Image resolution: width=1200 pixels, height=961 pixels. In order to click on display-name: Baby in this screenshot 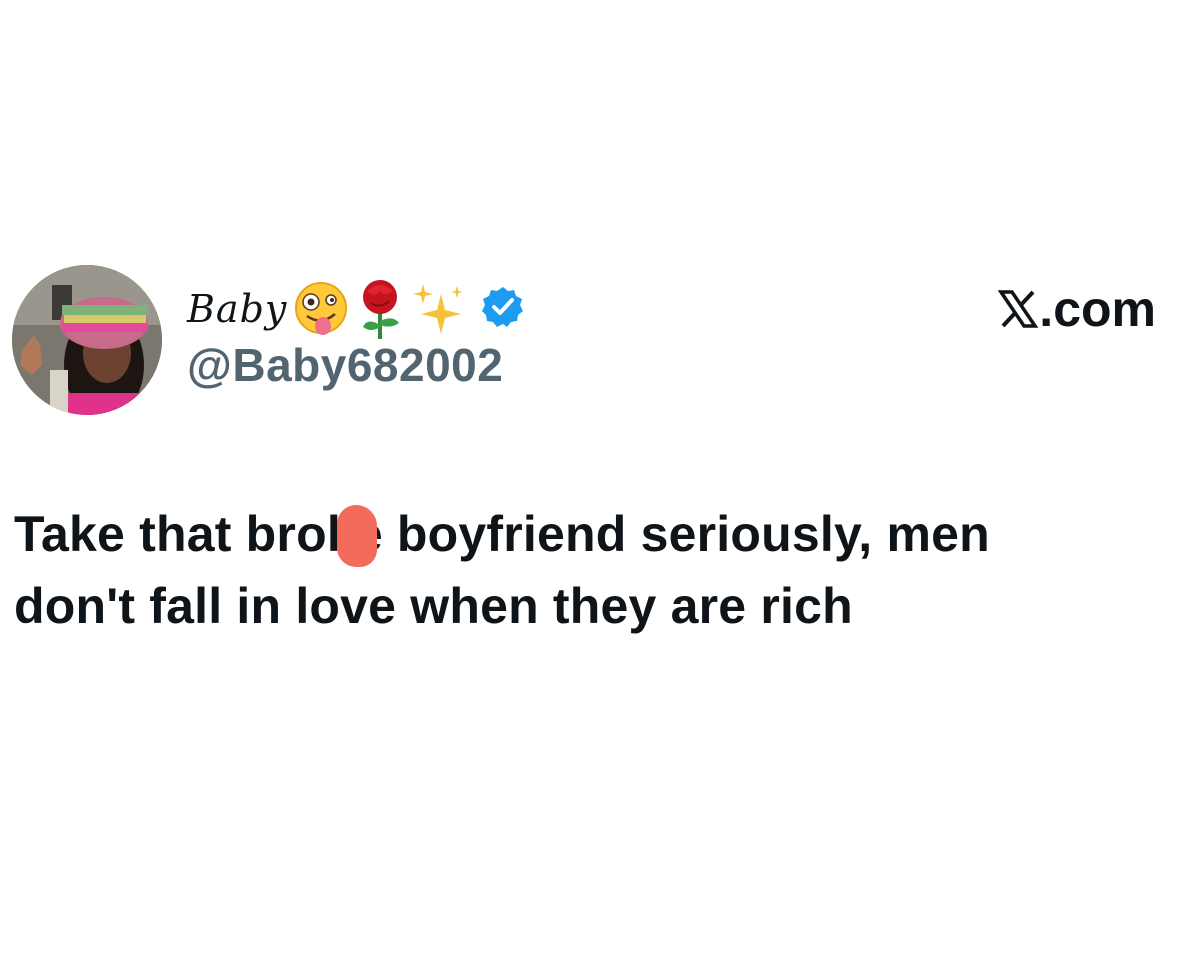, I will do `click(237, 309)`.